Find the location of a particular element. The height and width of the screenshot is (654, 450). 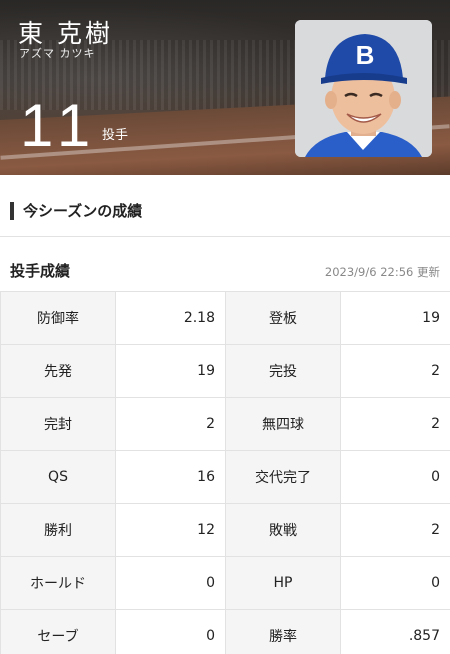

season-section-title: 今シーズンの成績 is located at coordinates (76, 211).